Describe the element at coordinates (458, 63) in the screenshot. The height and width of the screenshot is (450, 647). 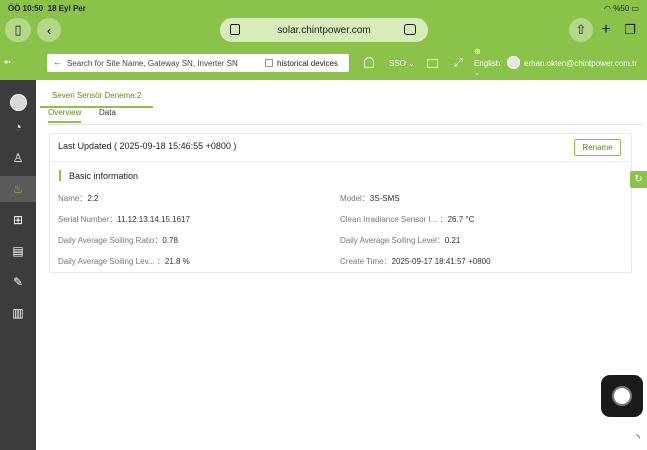
I see `fullscreen-icon: ⤢` at that location.